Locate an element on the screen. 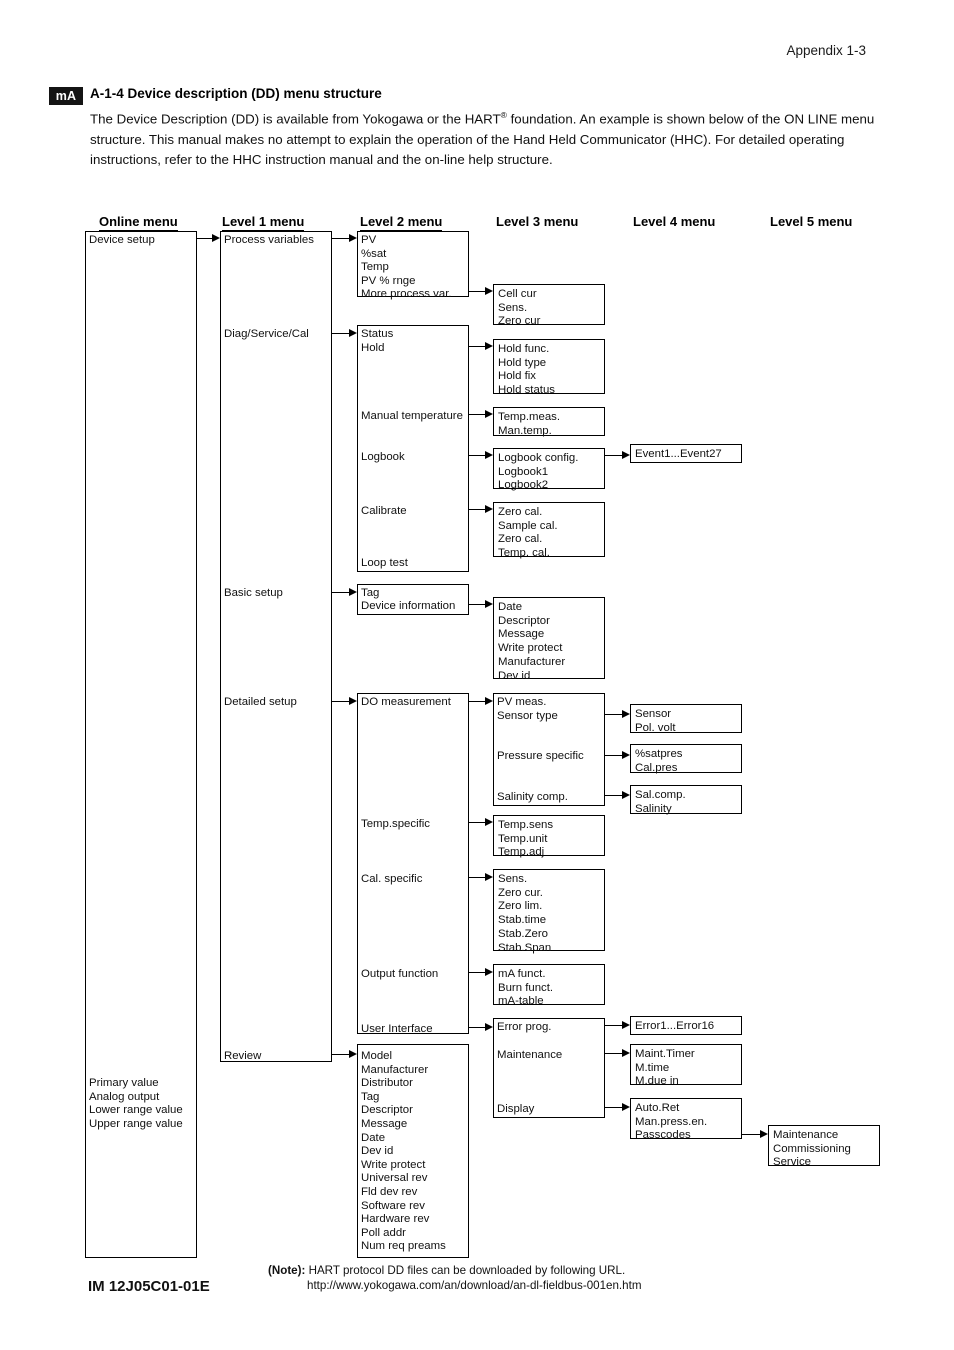 This screenshot has width=954, height=1350. level2-item-diag-service-cal: Calibrate is located at coordinates (384, 511).